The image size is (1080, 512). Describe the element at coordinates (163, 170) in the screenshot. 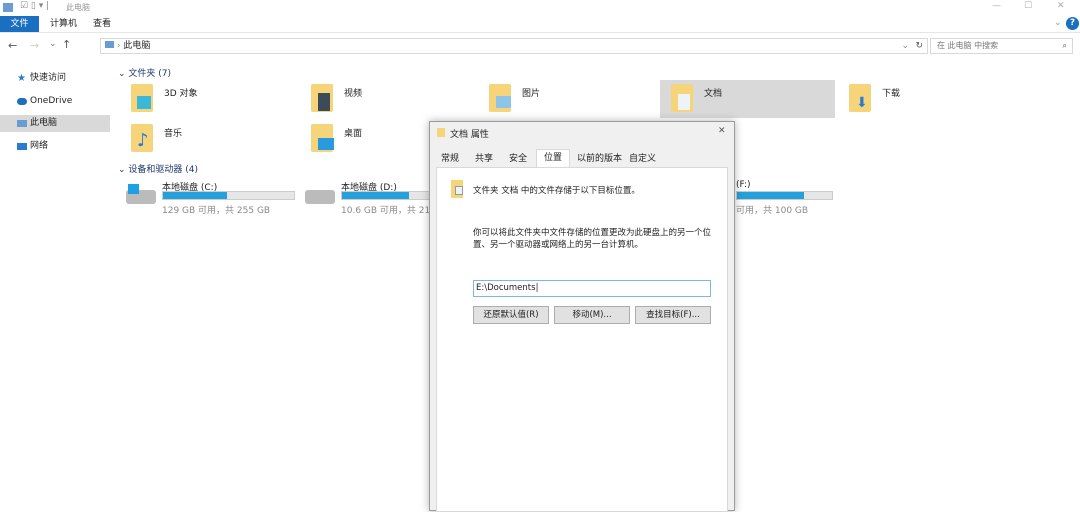

I see `group-label: 设备和驱动器 (4)` at that location.